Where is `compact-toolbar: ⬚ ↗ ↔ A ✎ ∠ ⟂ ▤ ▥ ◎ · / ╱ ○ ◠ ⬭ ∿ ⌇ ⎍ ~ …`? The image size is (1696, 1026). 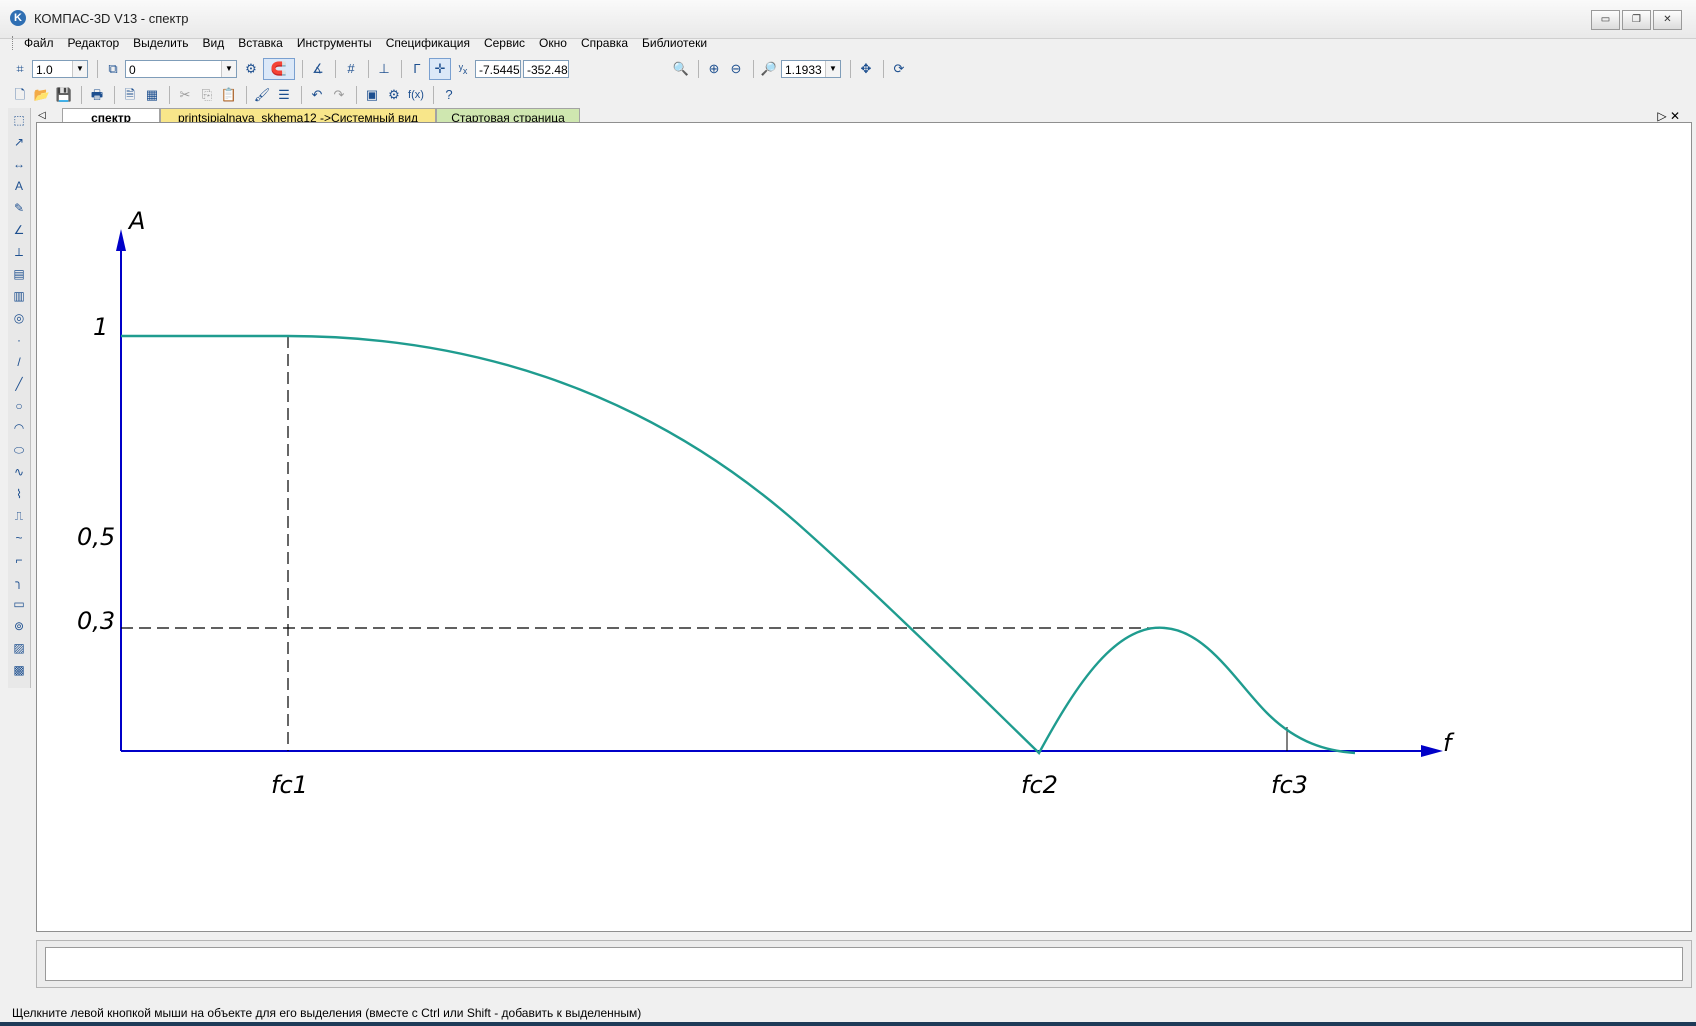 compact-toolbar: ⬚ ↗ ↔ A ✎ ∠ ⟂ ▤ ▥ ◎ · / ╱ ○ ◠ ⬭ ∿ ⌇ ⎍ ~ … is located at coordinates (19, 398).